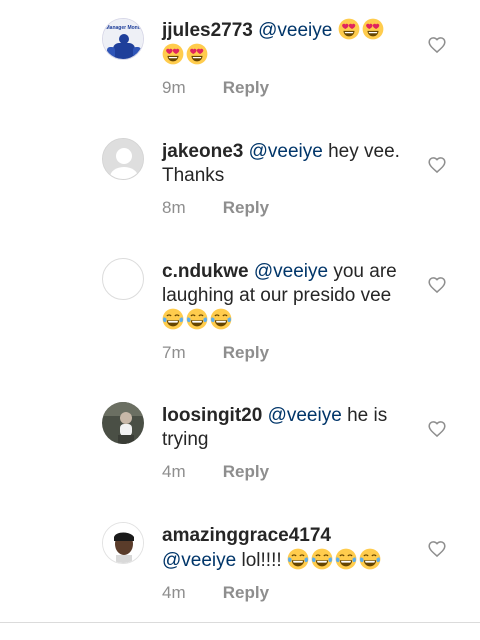 The image size is (480, 640). Describe the element at coordinates (287, 428) in the screenshot. I see `comment-text: loosingit20 @veeiye he is trying` at that location.